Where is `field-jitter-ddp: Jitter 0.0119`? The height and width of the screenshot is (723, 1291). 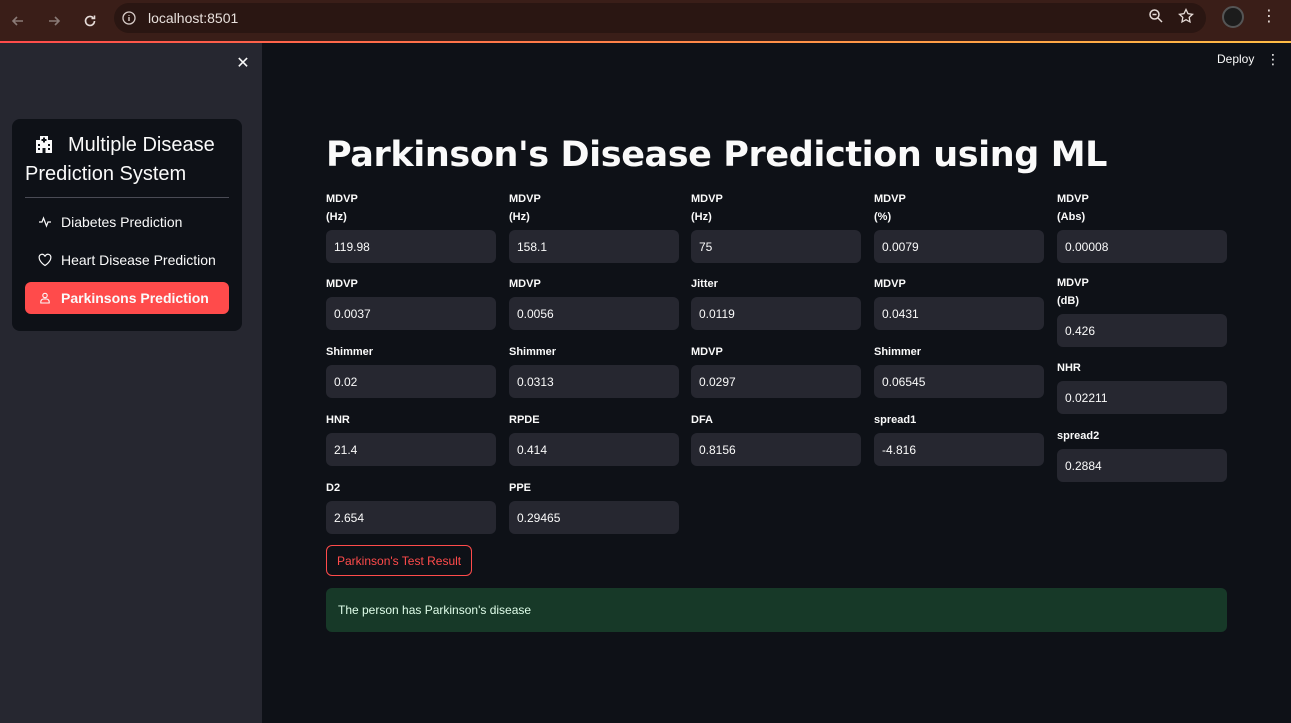 field-jitter-ddp: Jitter 0.0119 is located at coordinates (776, 302).